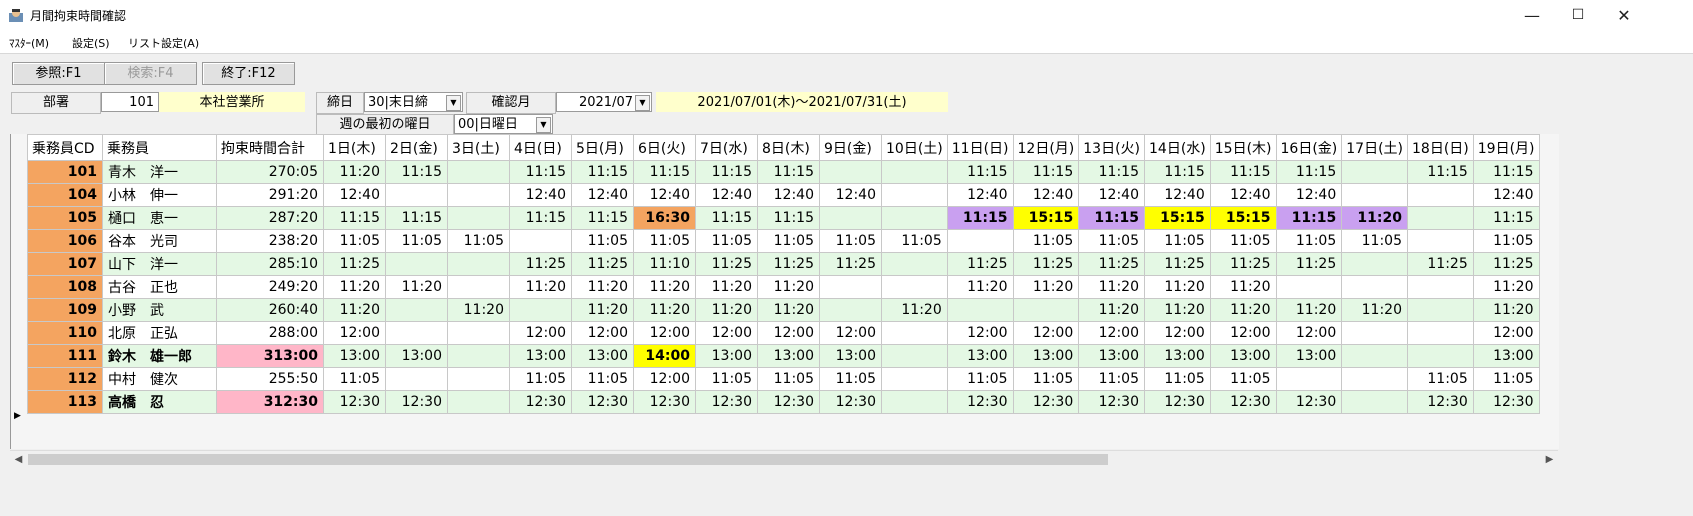  What do you see at coordinates (1578, 15) in the screenshot?
I see `maximize-button: ☐` at bounding box center [1578, 15].